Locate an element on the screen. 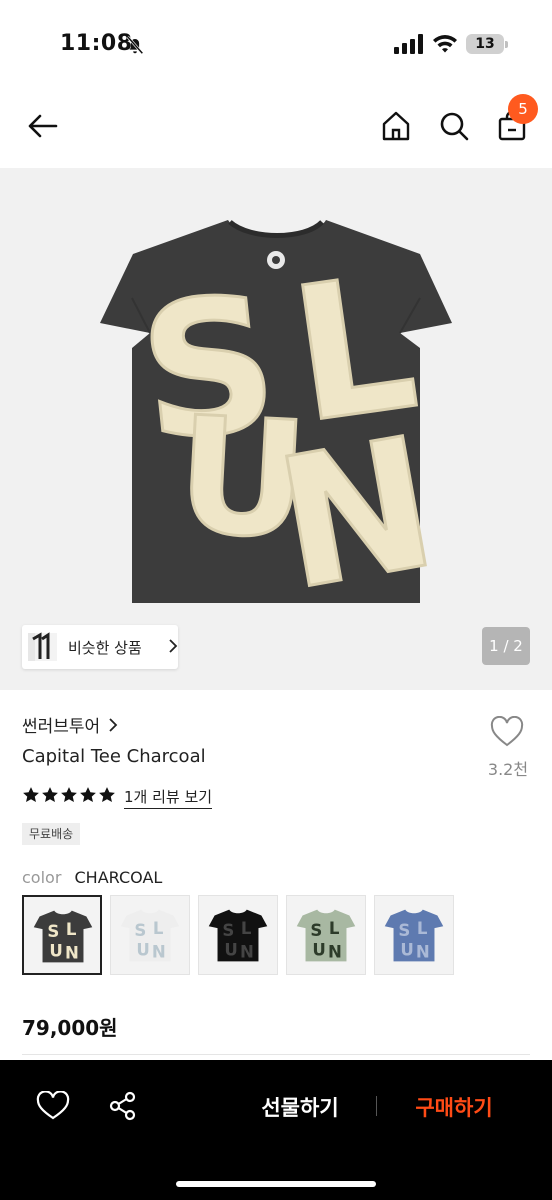 The image size is (552, 1200). bottom-action-bar: 선물하기 구매하기 is located at coordinates (276, 1130).